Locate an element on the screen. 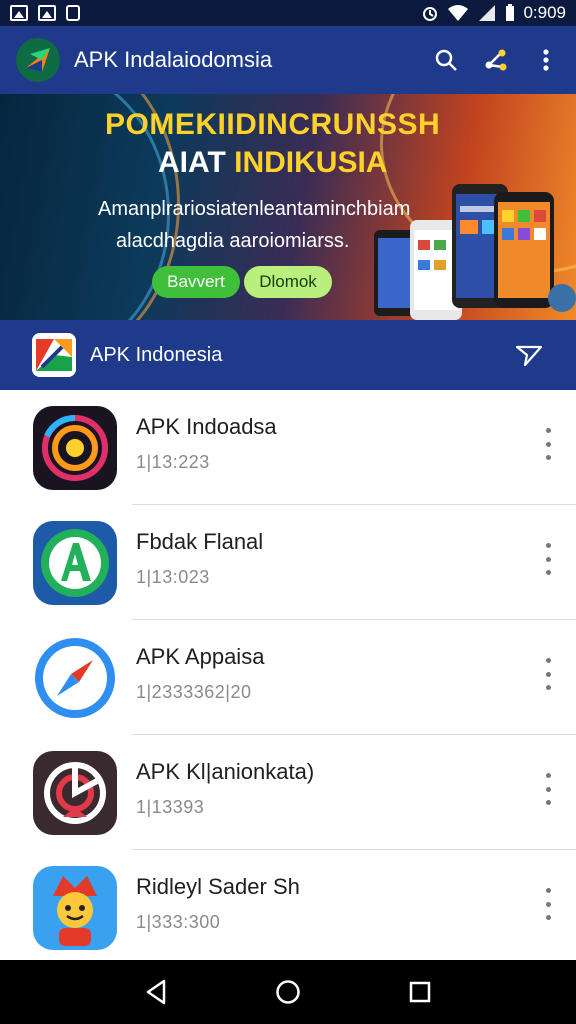 Image resolution: width=576 pixels, height=1024 pixels. phones-illustration is located at coordinates (475, 252).